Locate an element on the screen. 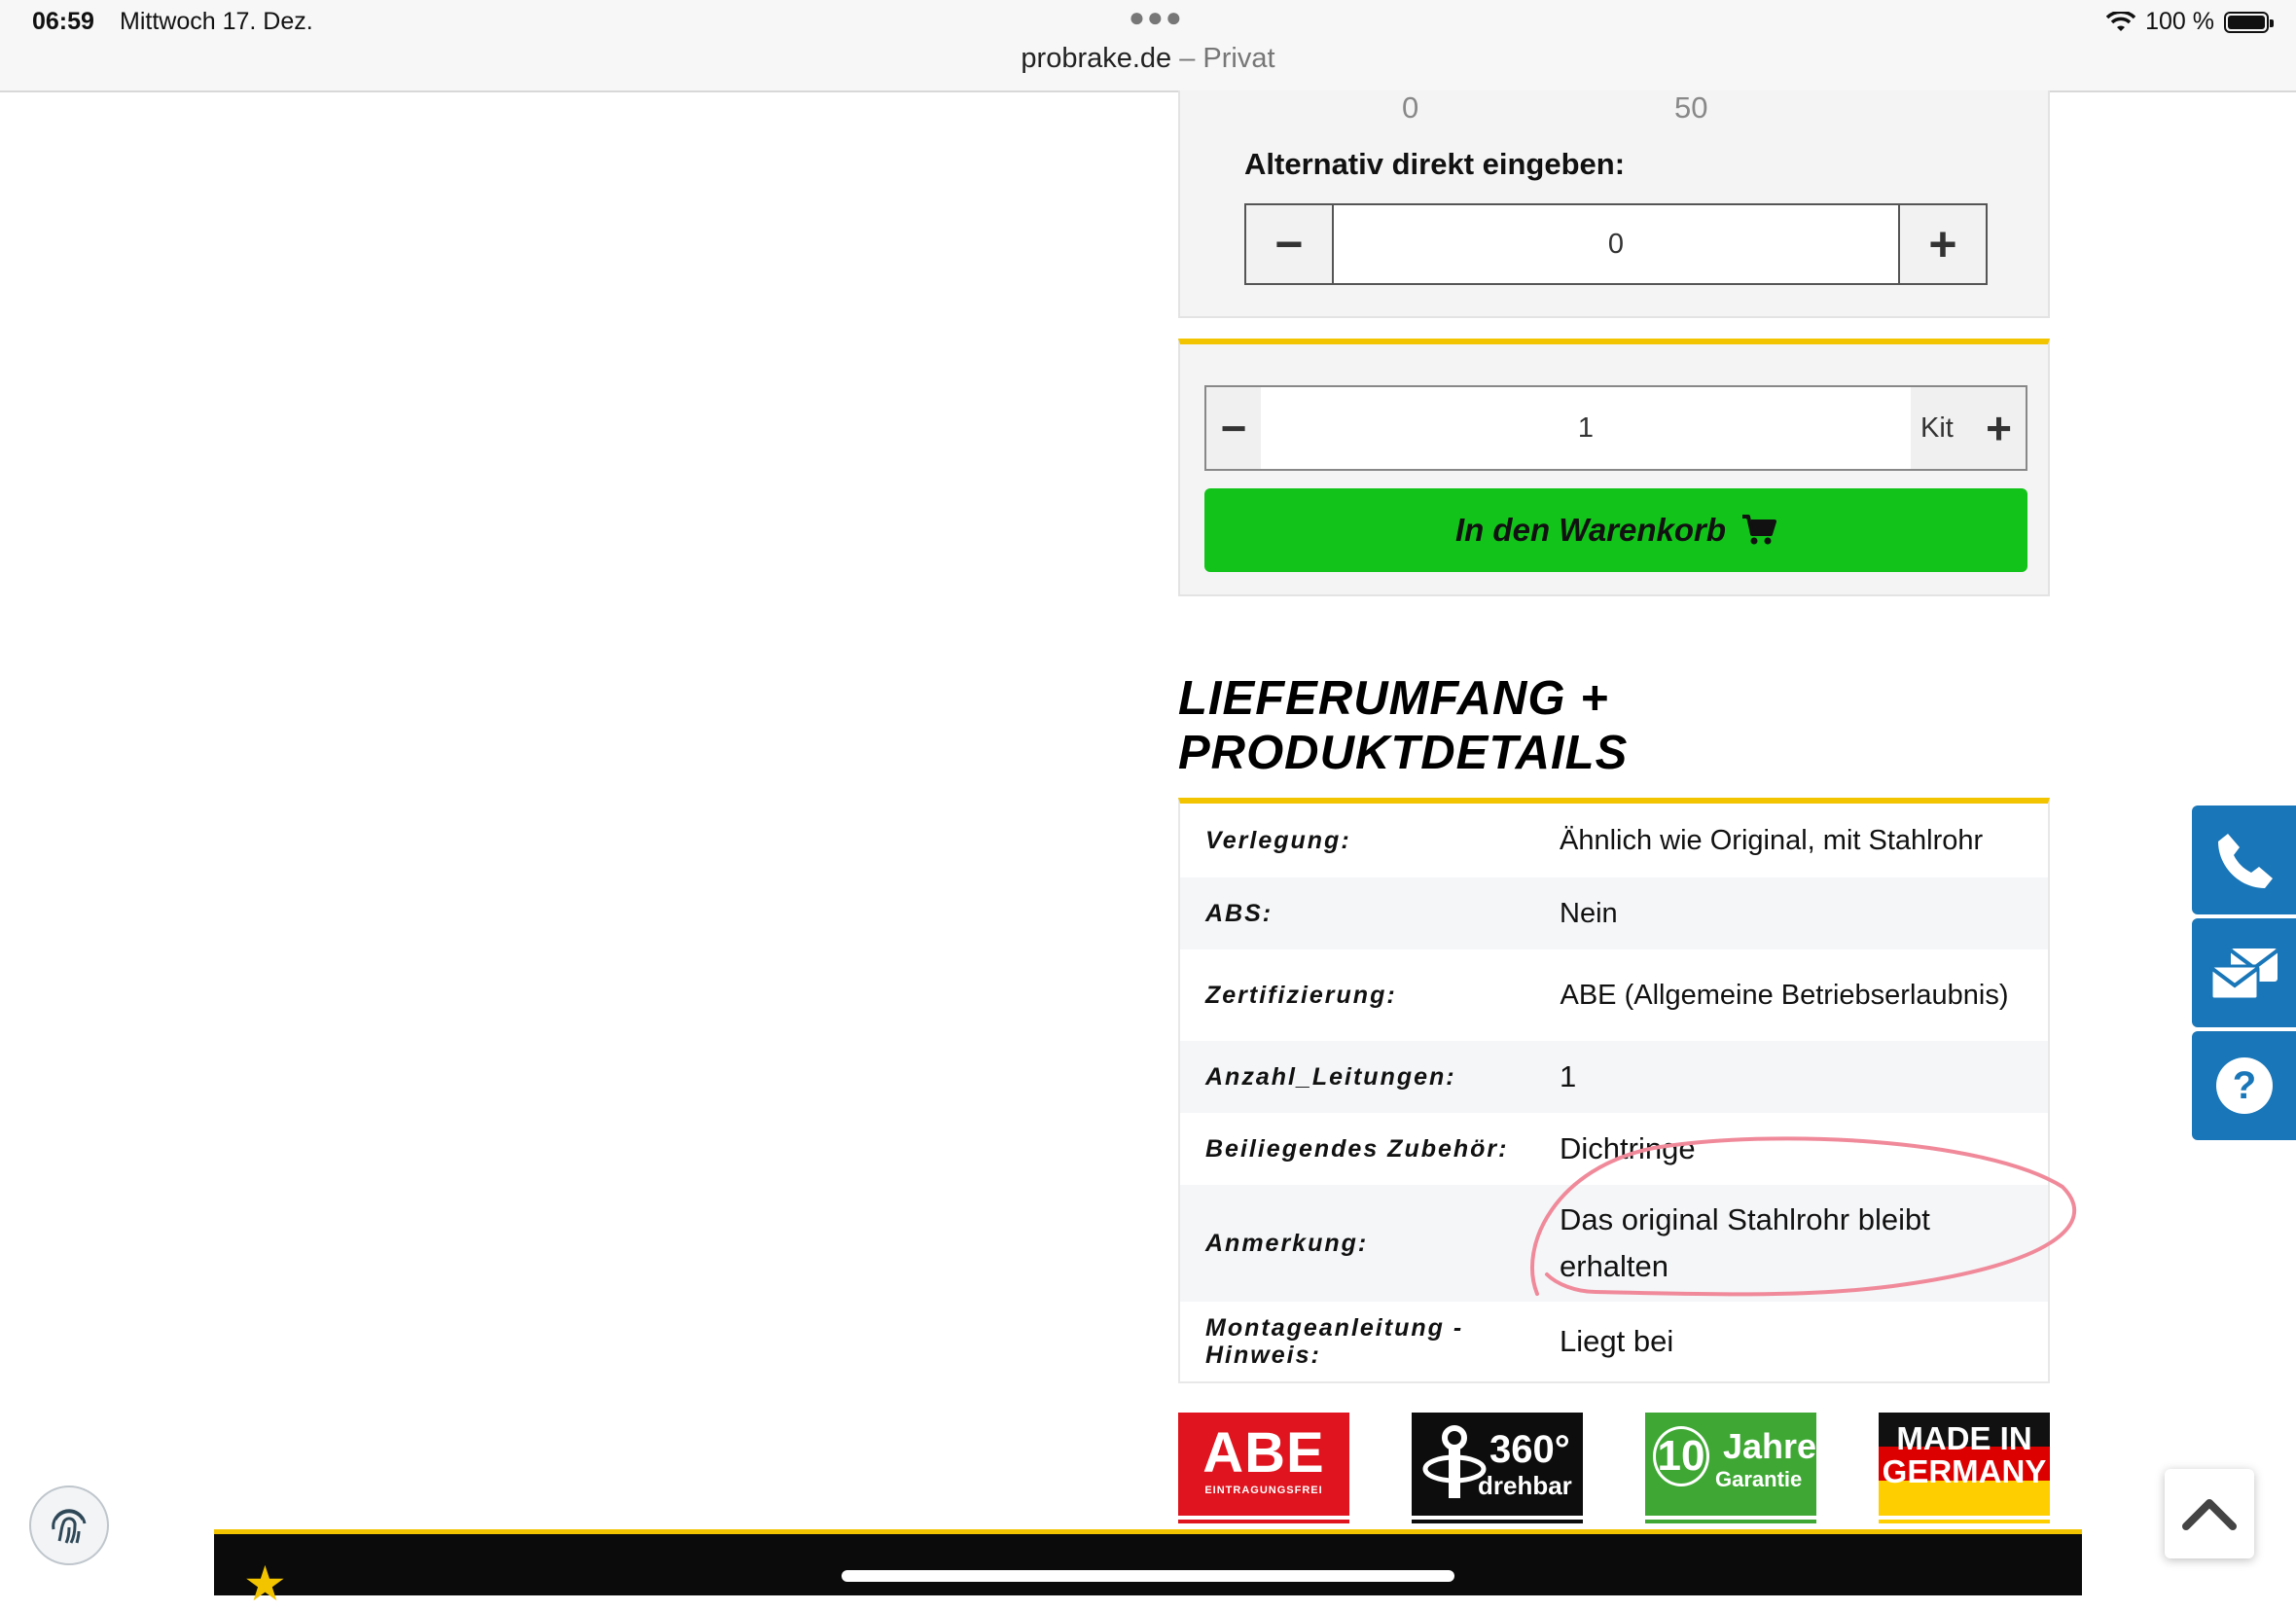 The image size is (2296, 1611). add-to-cart-panel: − 1 Kit + In den Warenkorb is located at coordinates (1614, 467).